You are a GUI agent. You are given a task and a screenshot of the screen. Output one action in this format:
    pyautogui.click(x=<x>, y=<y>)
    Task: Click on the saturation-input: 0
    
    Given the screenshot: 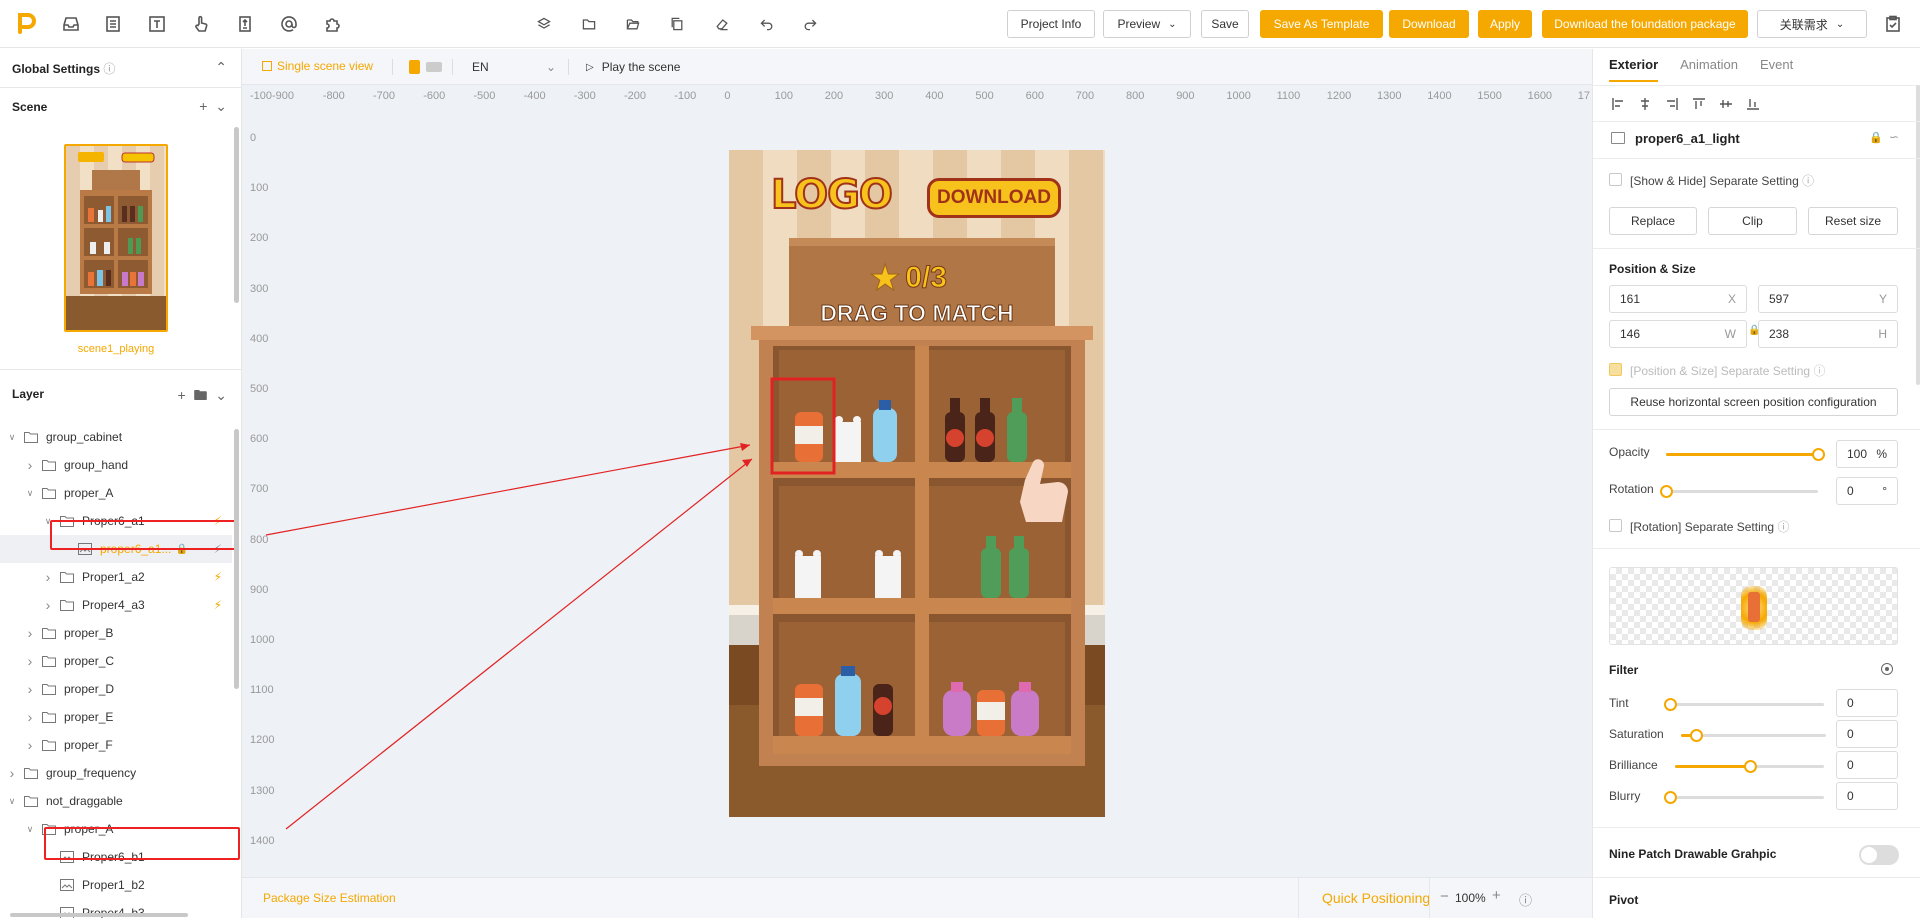 What is the action you would take?
    pyautogui.click(x=1867, y=734)
    